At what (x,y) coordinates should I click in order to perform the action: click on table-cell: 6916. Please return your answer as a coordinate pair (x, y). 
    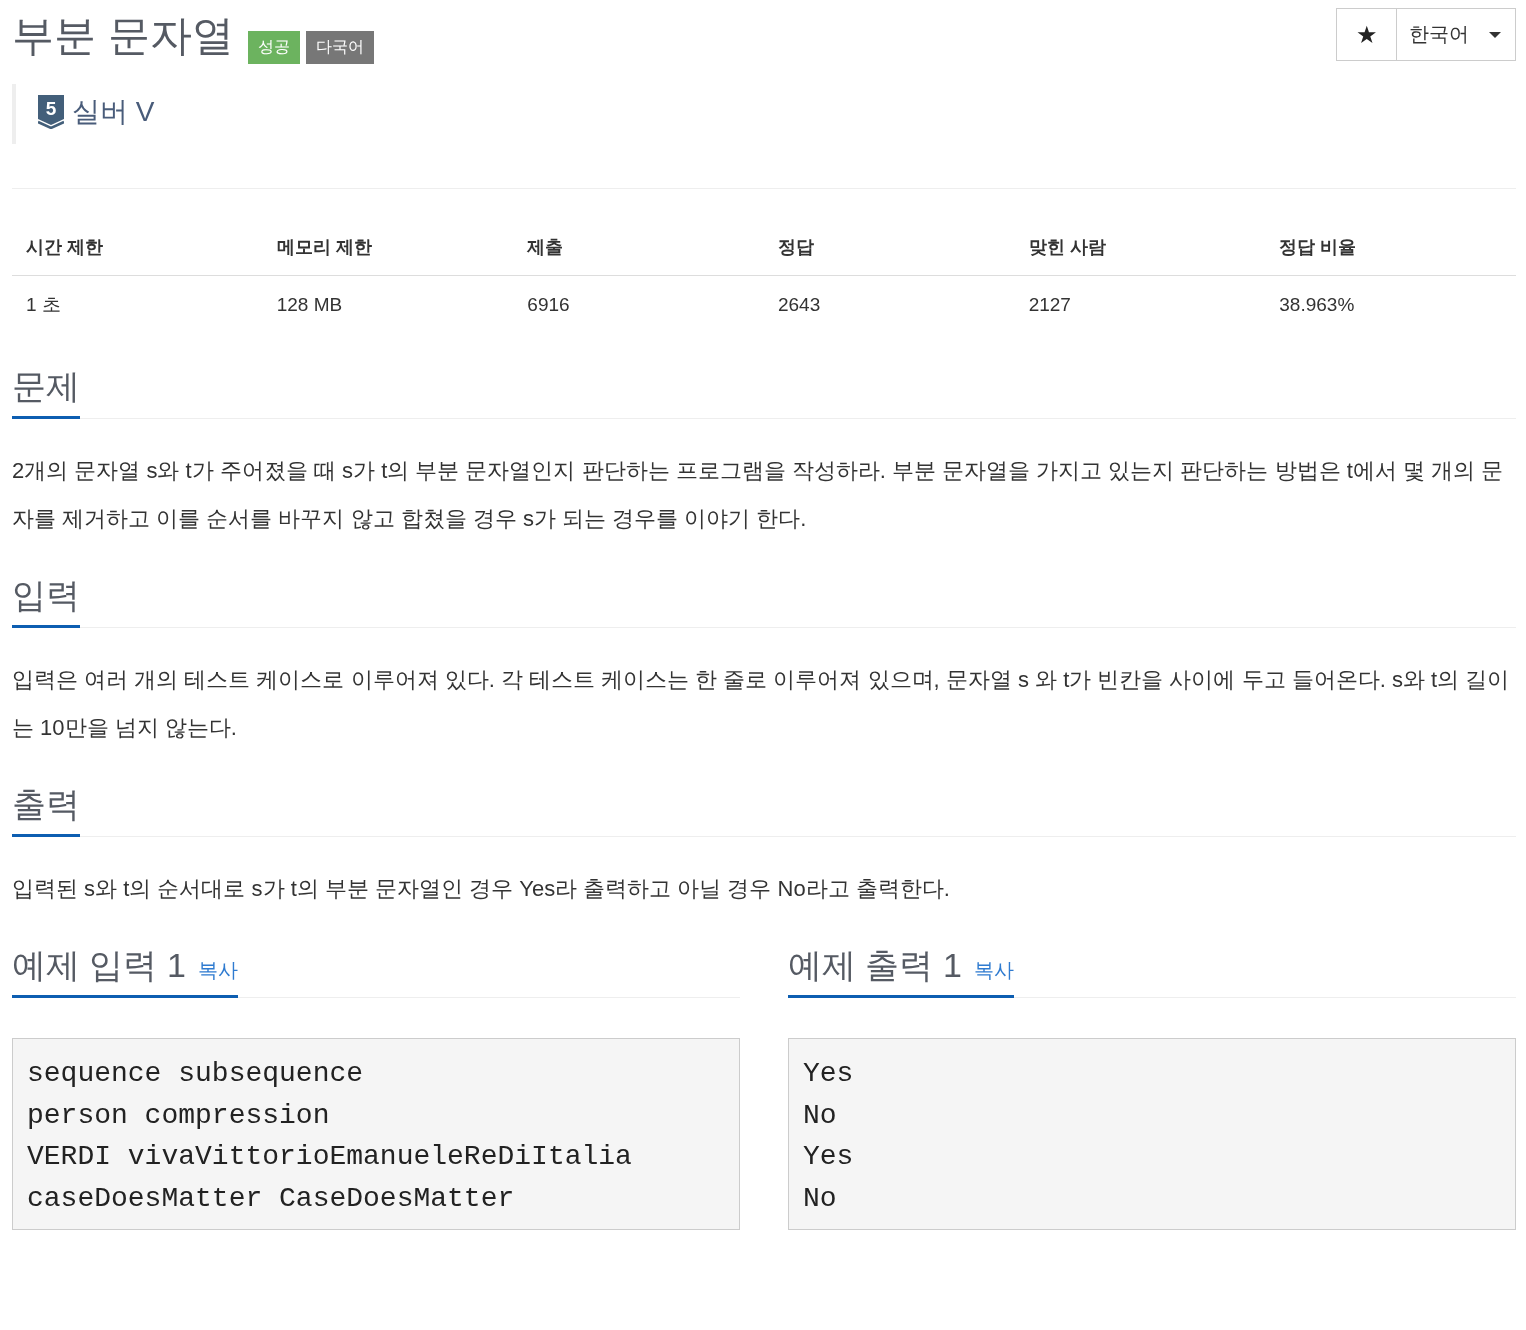
    Looking at the image, I should click on (638, 304).